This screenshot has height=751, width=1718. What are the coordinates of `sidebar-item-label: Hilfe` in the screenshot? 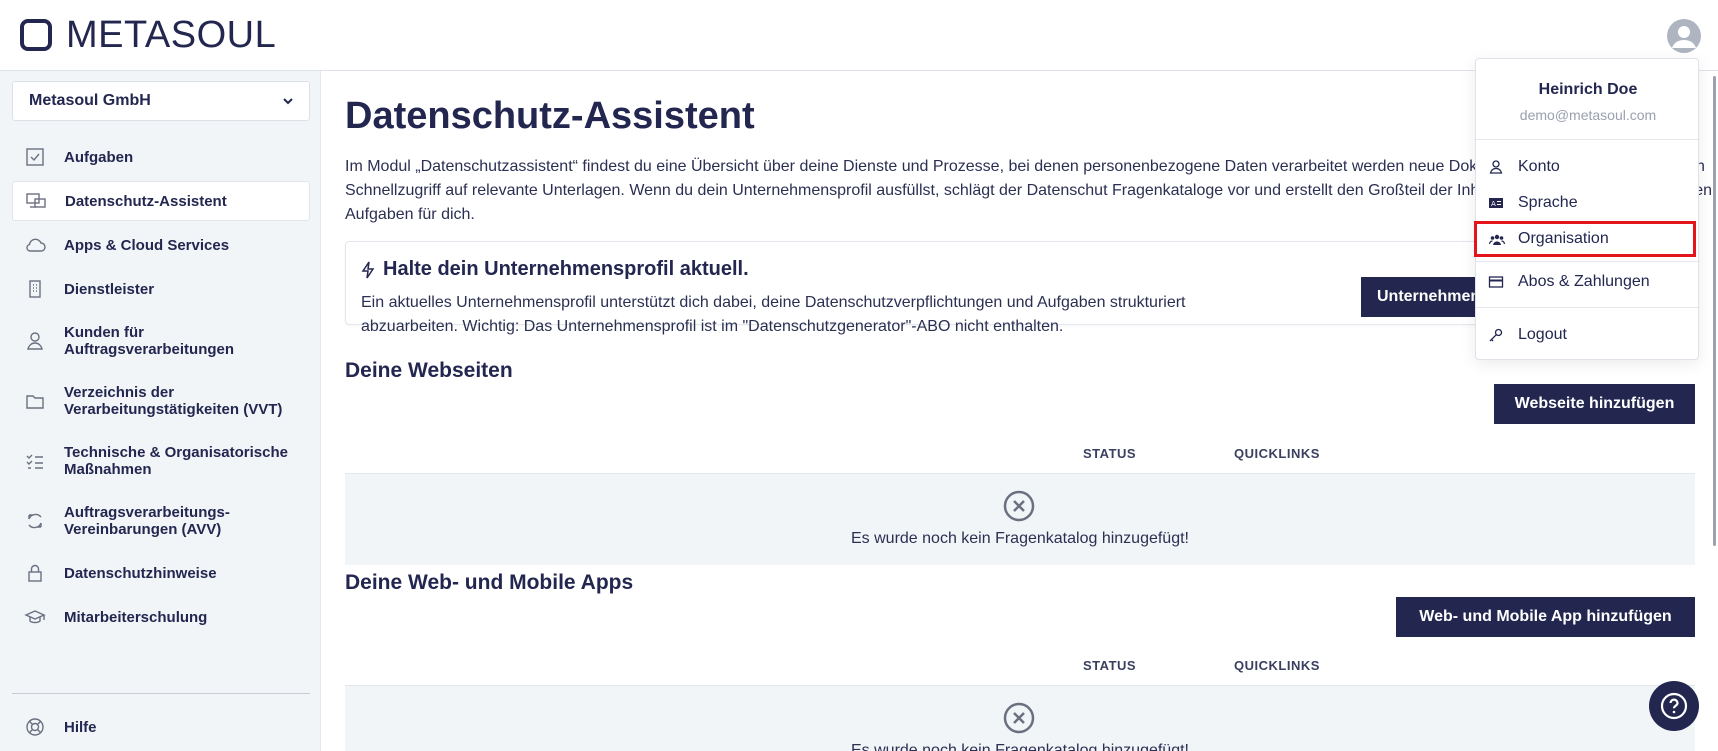 It's located at (80, 727).